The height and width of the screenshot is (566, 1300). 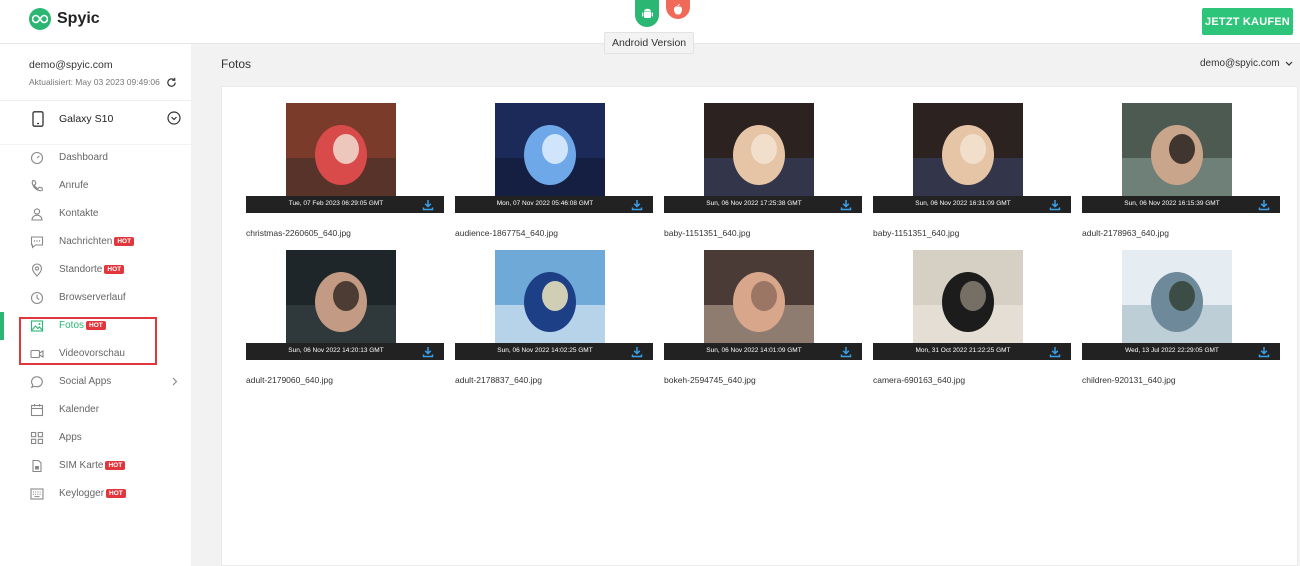 I want to click on photo-info-bar: Sun, 06 Nov 2022 14:02:25 GMT, so click(x=554, y=351).